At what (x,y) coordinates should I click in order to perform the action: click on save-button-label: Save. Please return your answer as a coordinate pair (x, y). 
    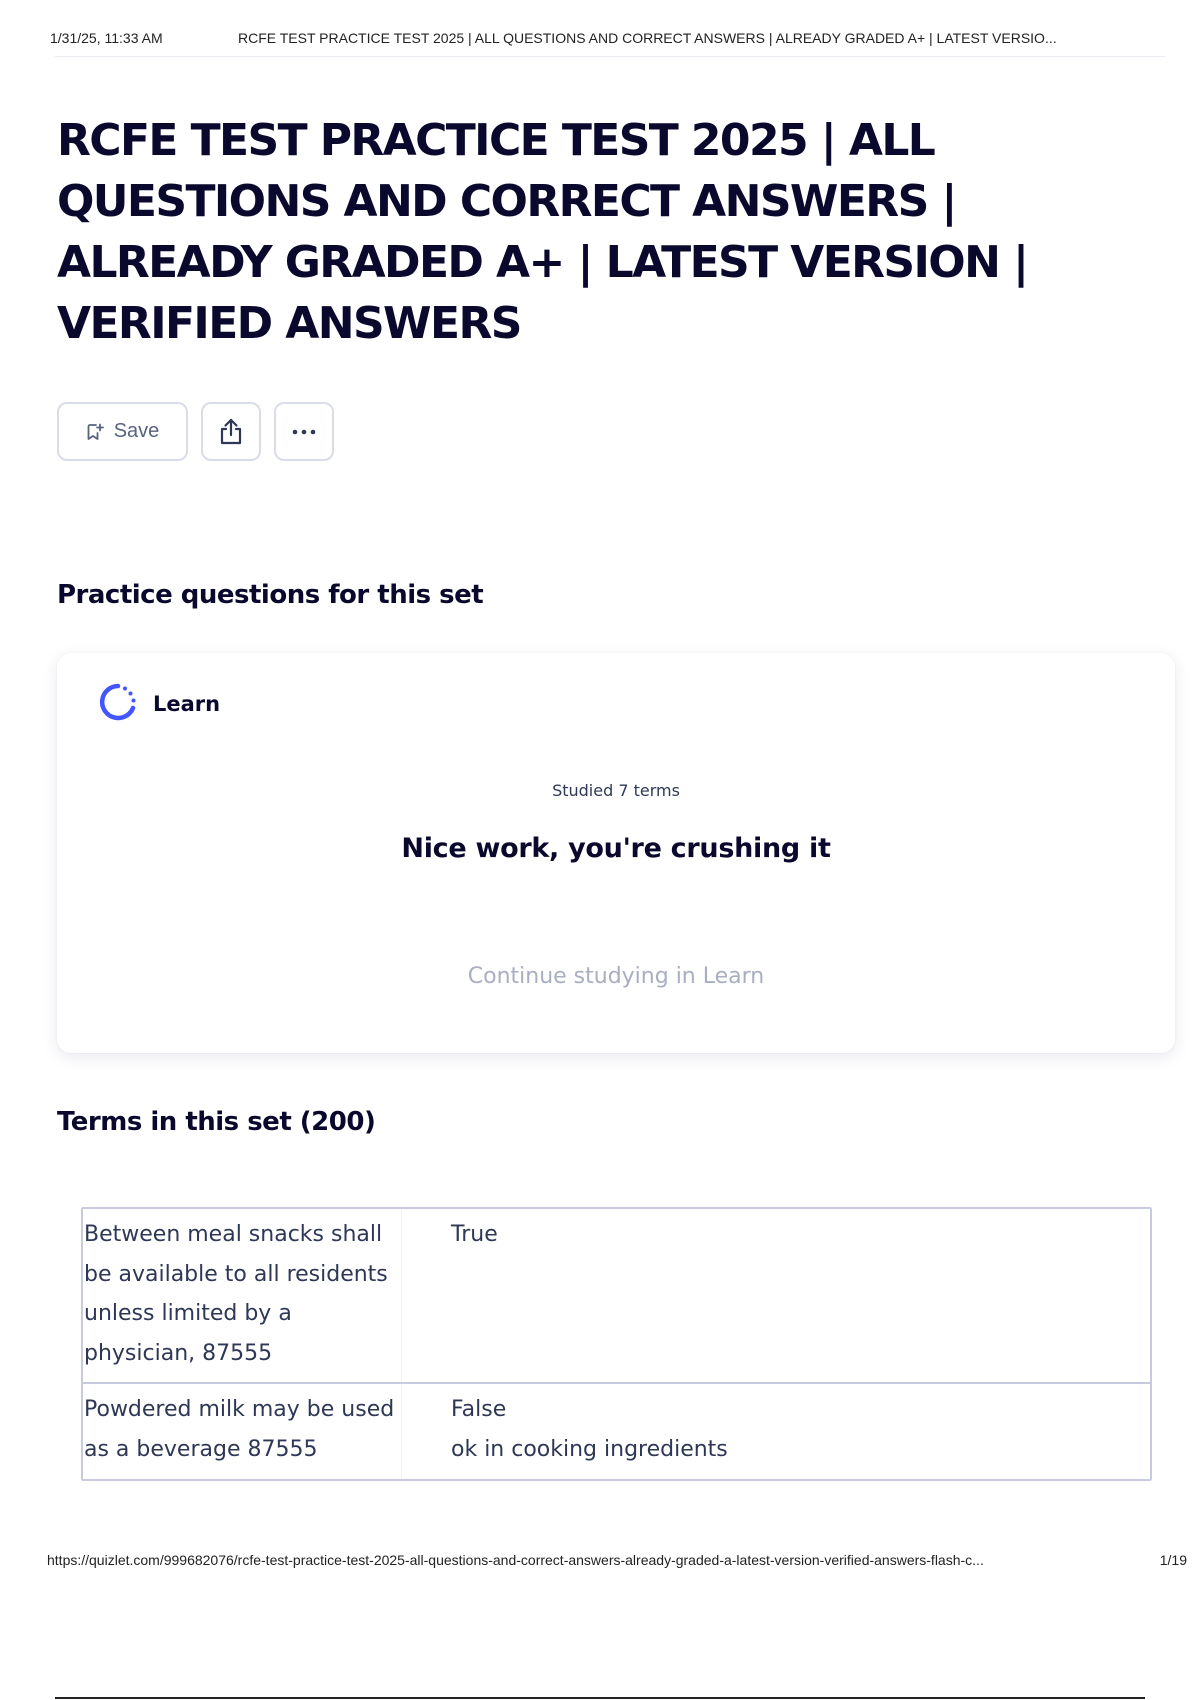
    Looking at the image, I should click on (136, 431).